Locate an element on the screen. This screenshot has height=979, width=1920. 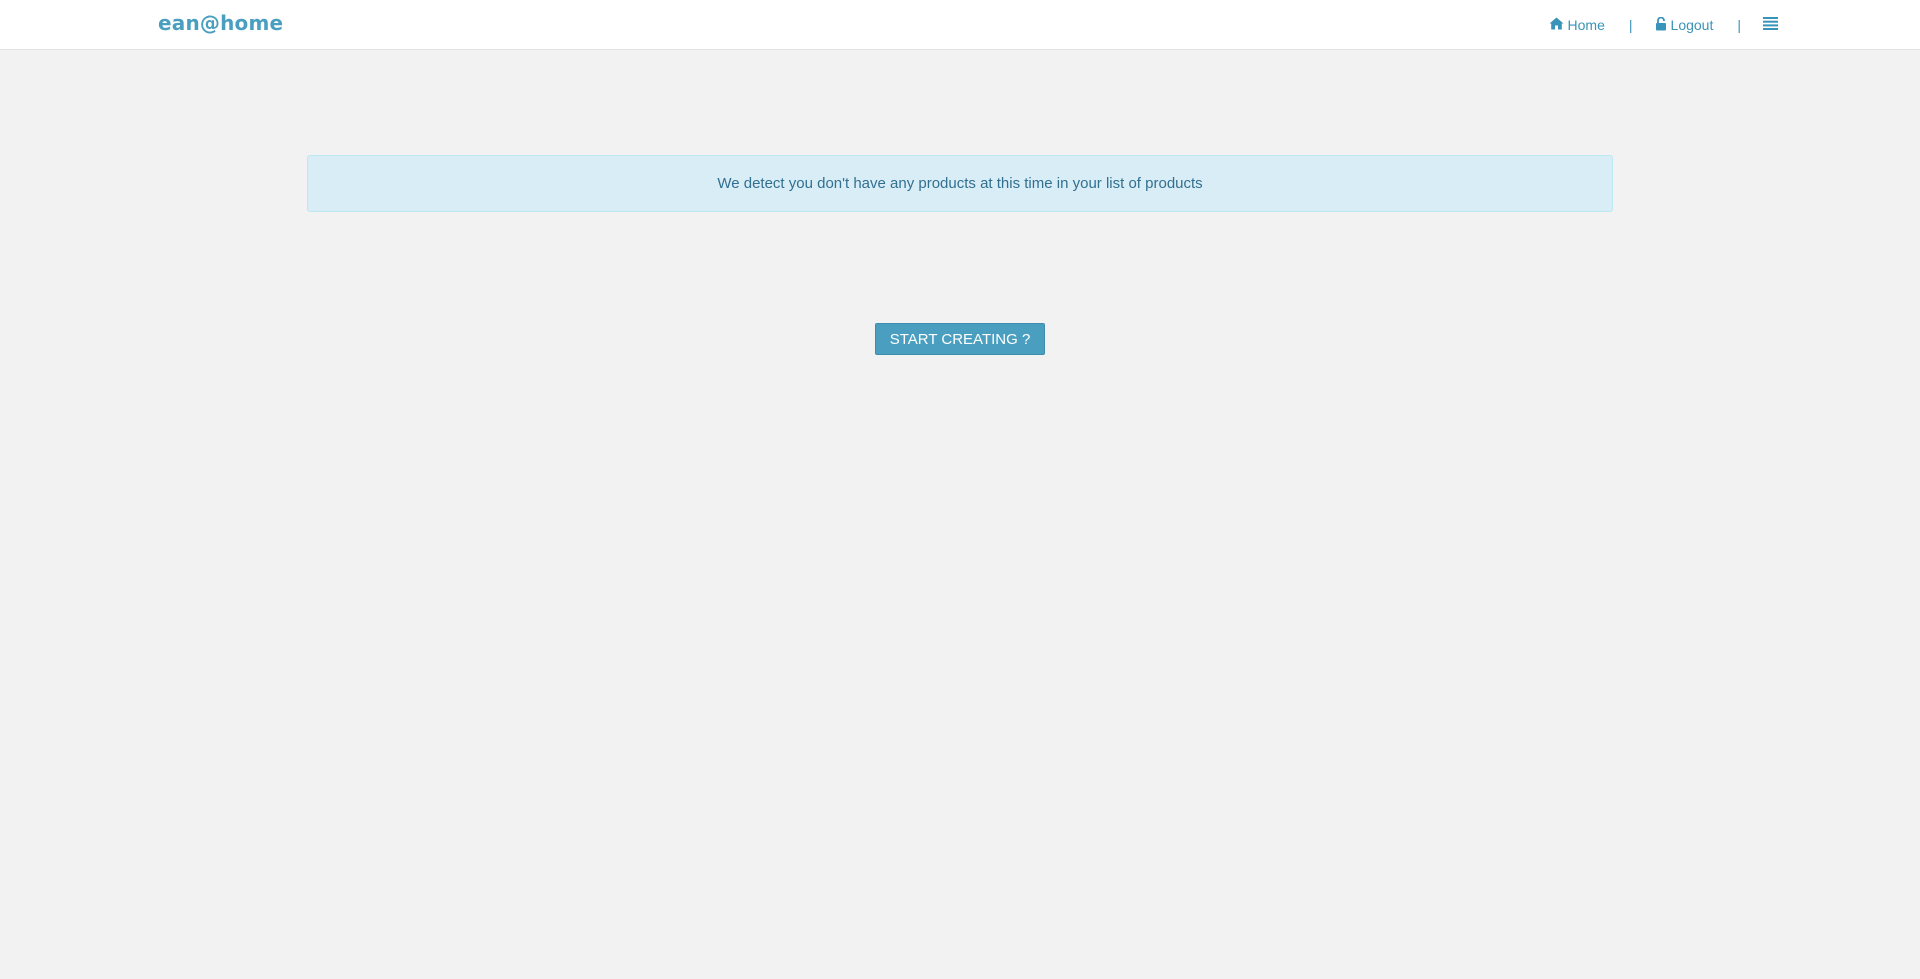
start-creating-button: START CREATING ? is located at coordinates (960, 339).